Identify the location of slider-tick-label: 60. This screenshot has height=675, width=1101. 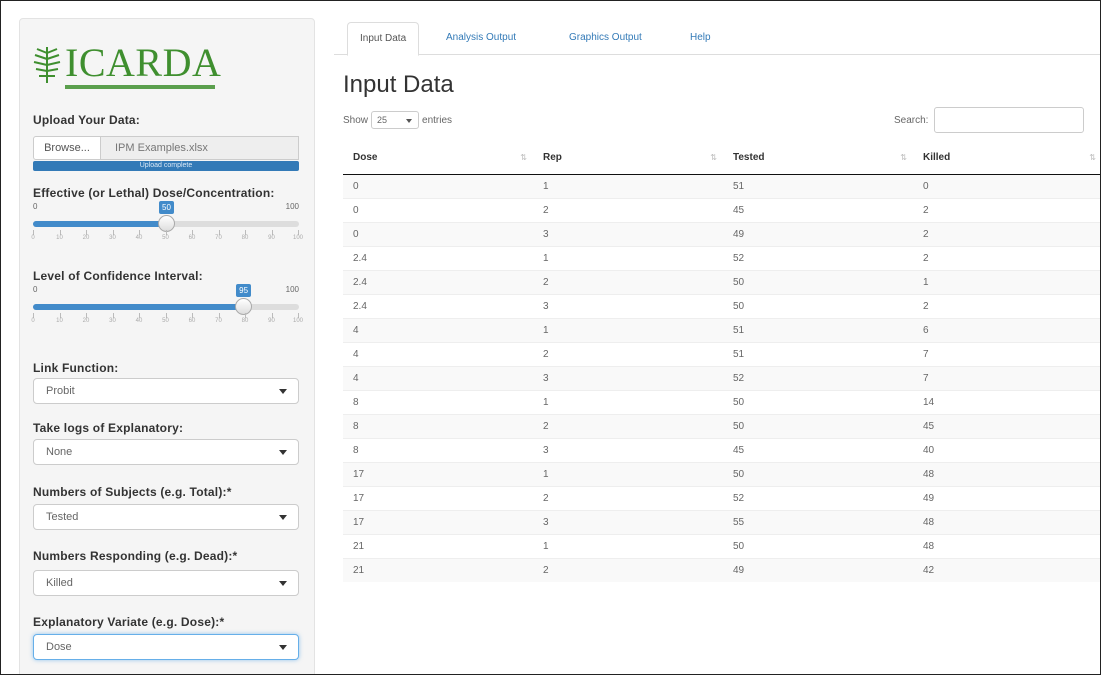
(192, 238).